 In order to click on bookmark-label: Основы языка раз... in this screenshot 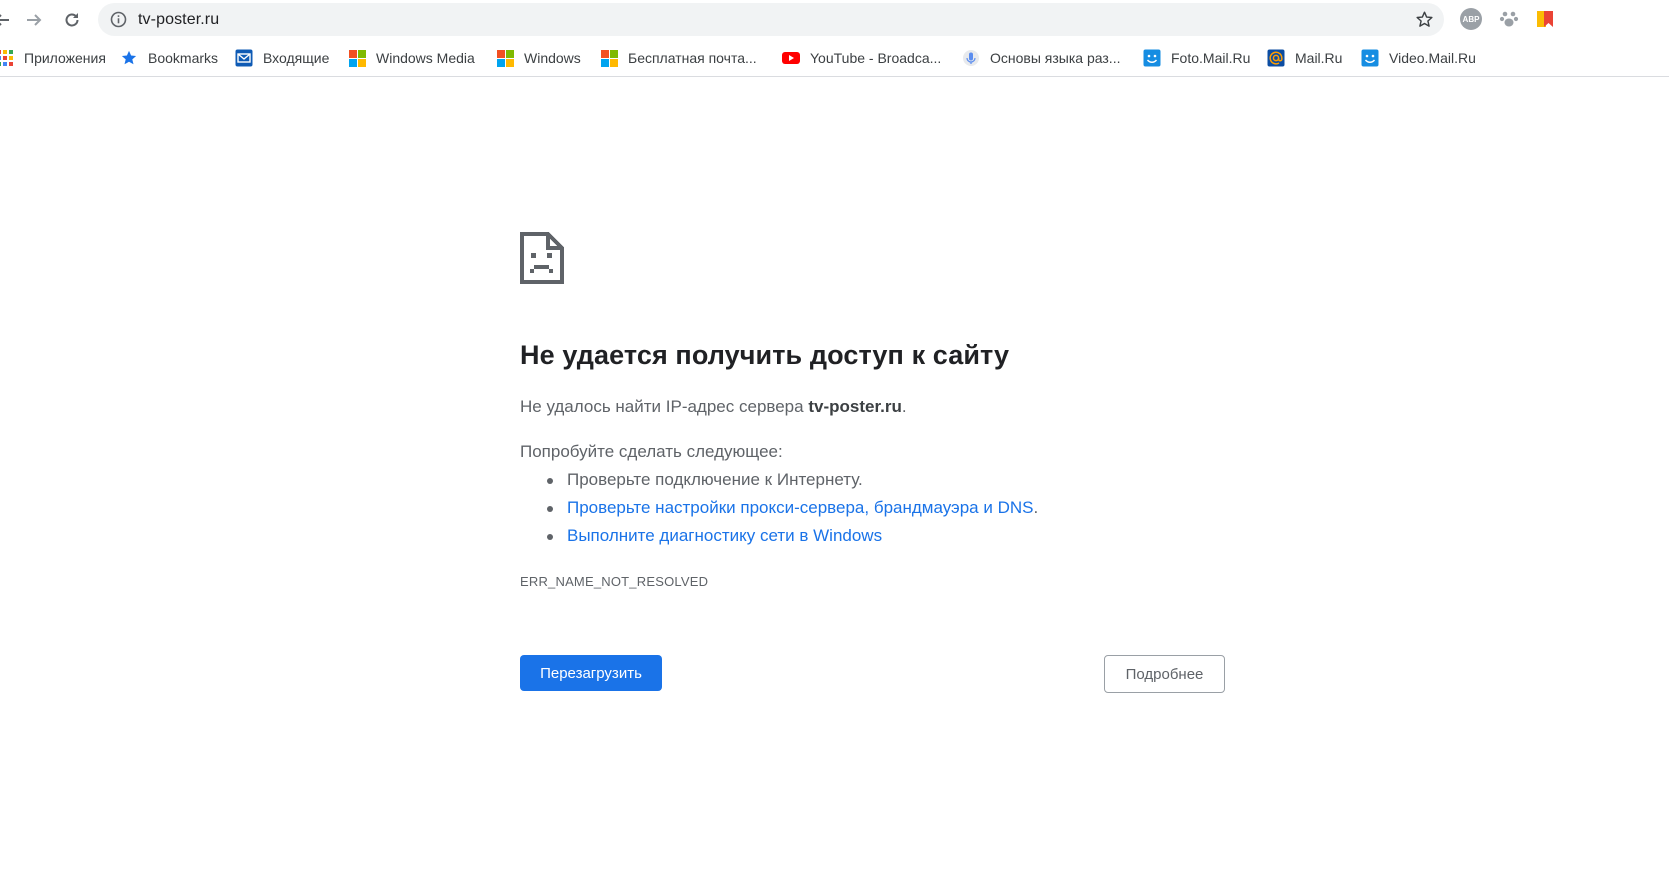, I will do `click(1055, 58)`.